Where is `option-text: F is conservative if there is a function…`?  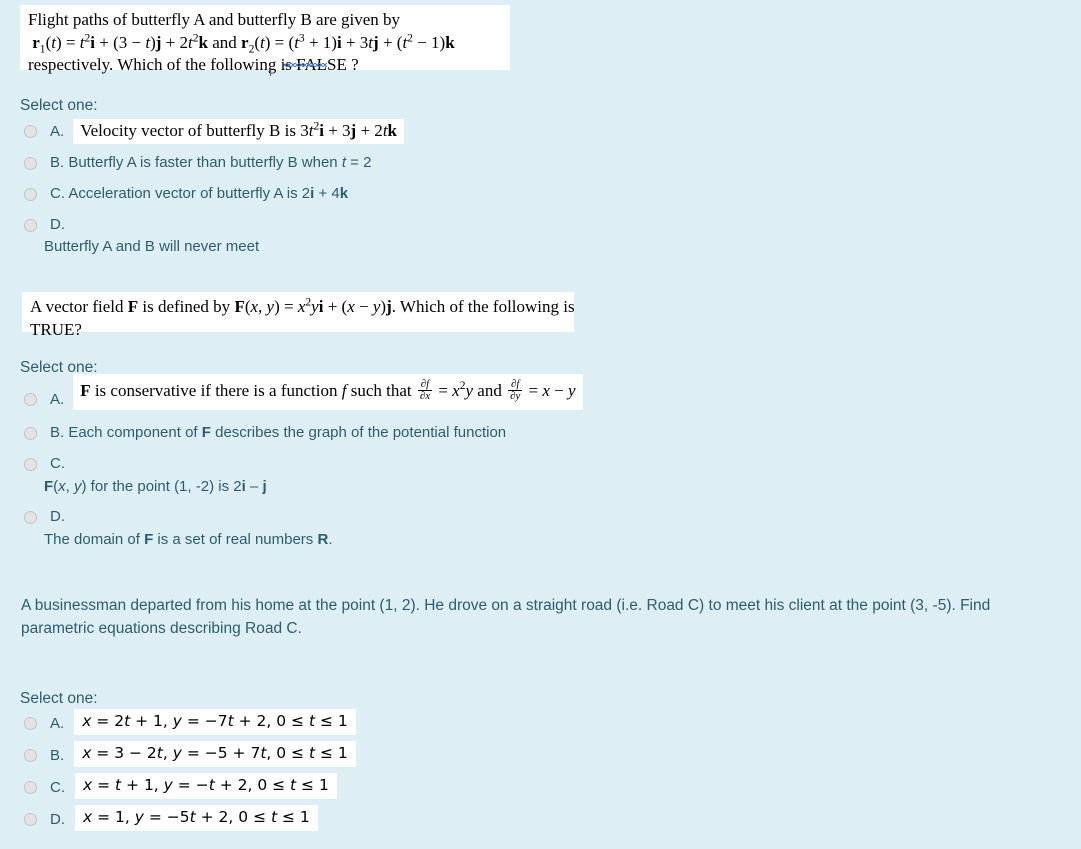 option-text: F is conservative if there is a function… is located at coordinates (328, 392).